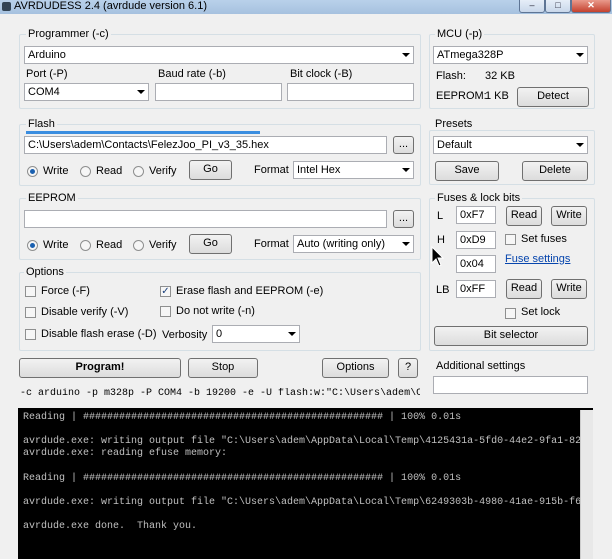  Describe the element at coordinates (165, 311) in the screenshot. I see `do-not-write-checkbox` at that location.